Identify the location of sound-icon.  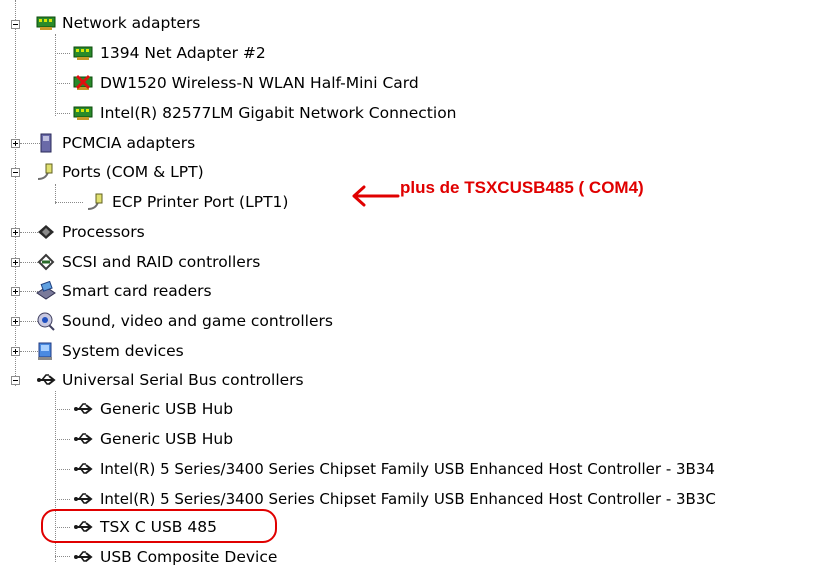
(46, 321).